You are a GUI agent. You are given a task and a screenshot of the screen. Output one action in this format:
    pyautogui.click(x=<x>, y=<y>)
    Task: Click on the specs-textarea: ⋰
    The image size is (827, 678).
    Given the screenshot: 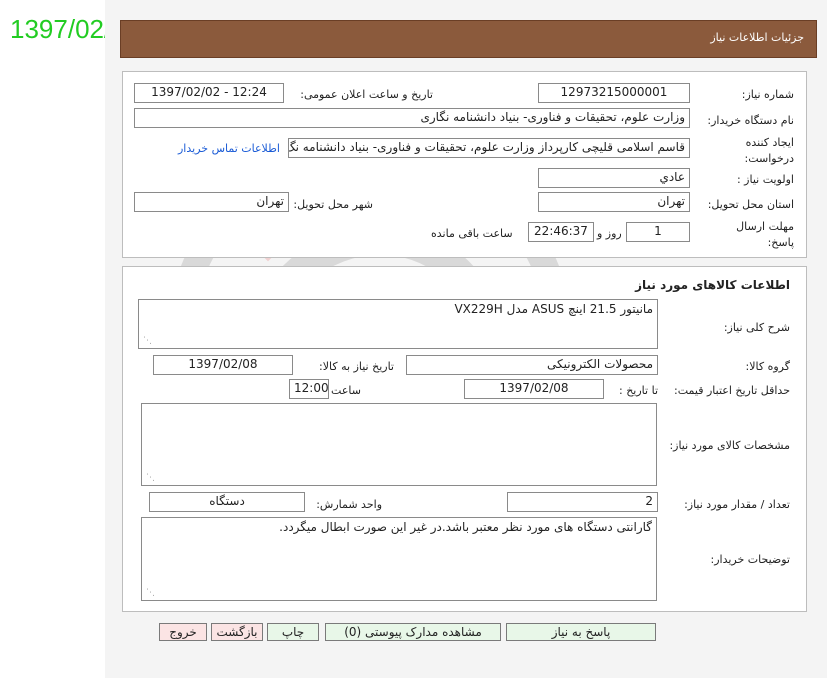 What is the action you would take?
    pyautogui.click(x=399, y=444)
    